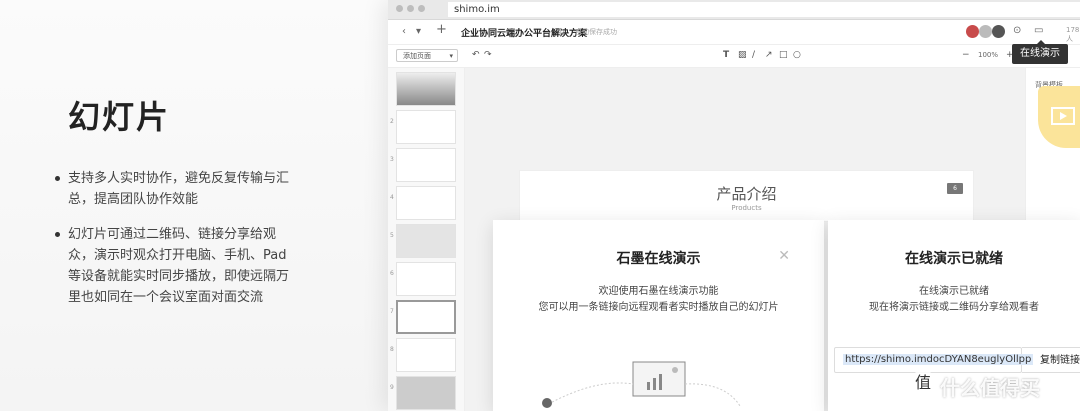 The height and width of the screenshot is (411, 1080). I want to click on editor-toolbar: 添加页面 ▾ ↶ ↷ T ▨ ∕ ↗ □ ○ − 100% +, so click(734, 56).